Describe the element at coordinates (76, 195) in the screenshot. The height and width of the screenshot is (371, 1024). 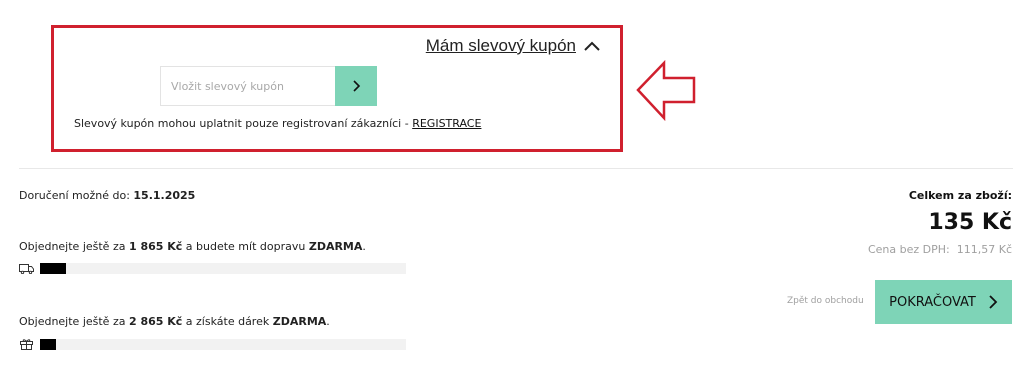
I see `delivery-label: Doručení možné do:` at that location.